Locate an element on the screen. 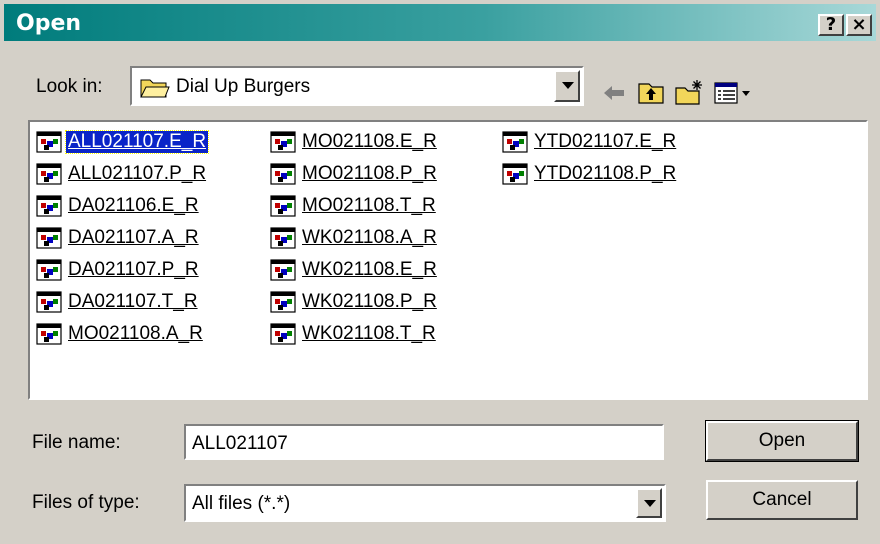  file-name: MO021108.A_R is located at coordinates (135, 333).